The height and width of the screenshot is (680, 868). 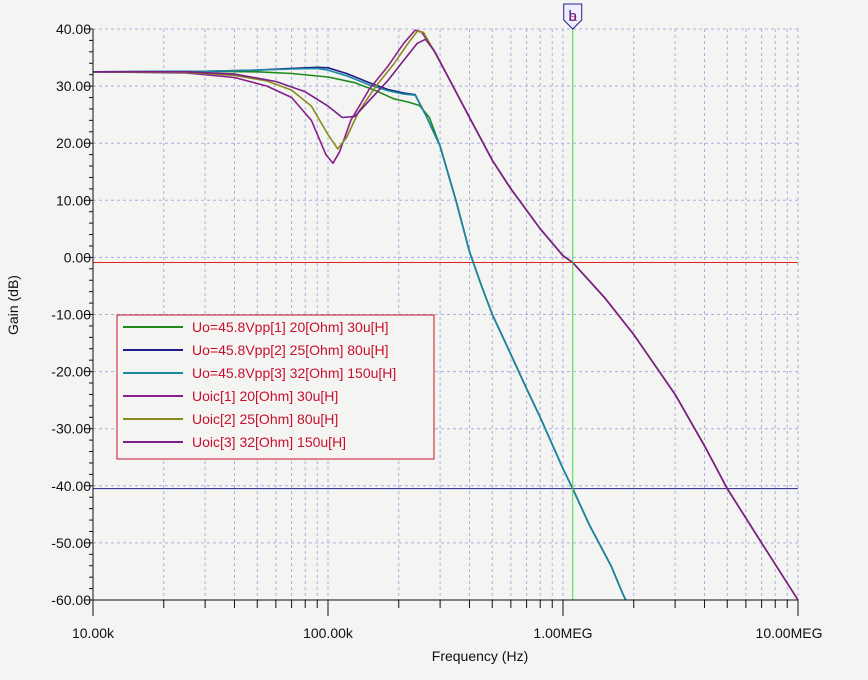 I want to click on x-tick-label: 10.00MEG, so click(x=789, y=633).